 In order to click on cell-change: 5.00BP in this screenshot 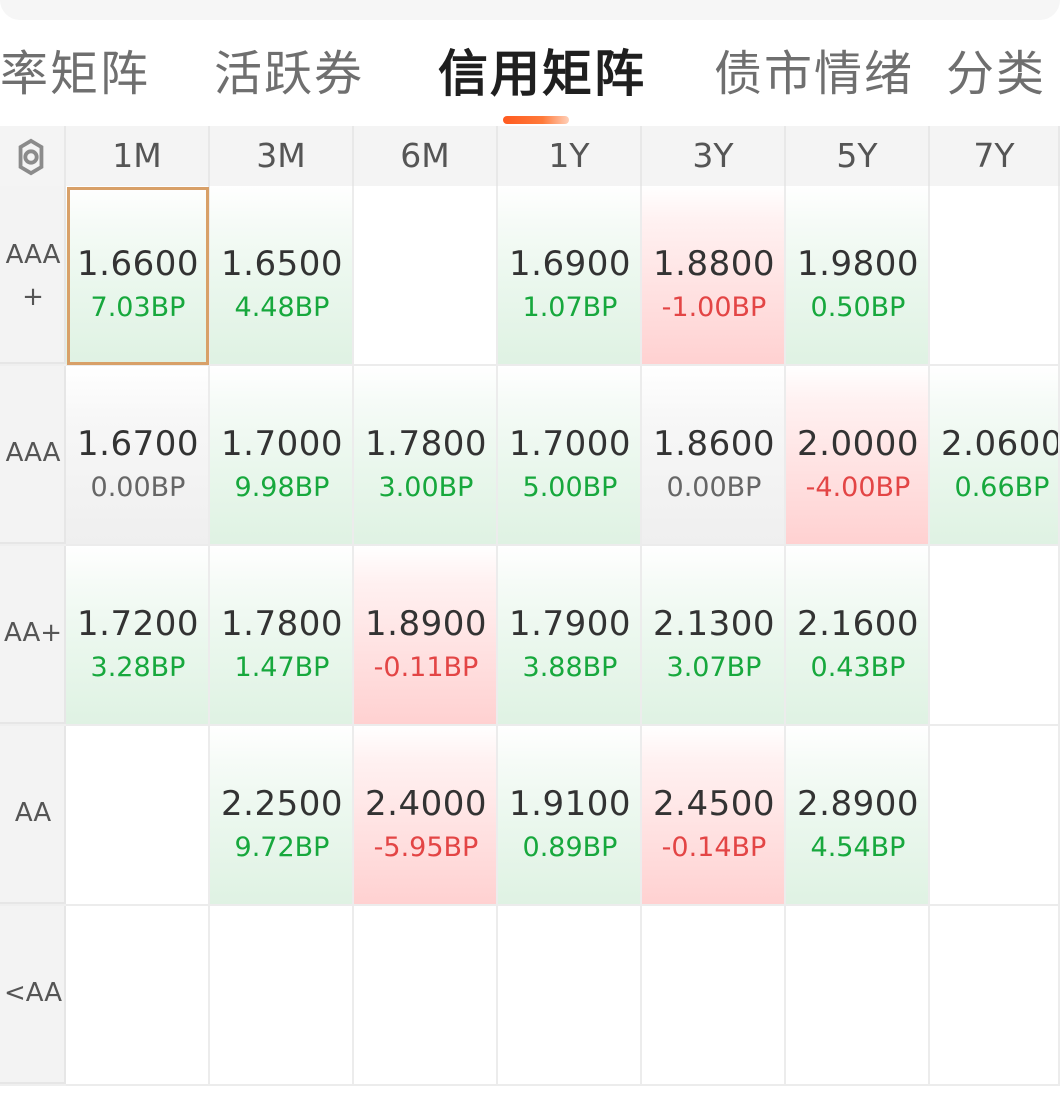, I will do `click(570, 487)`.